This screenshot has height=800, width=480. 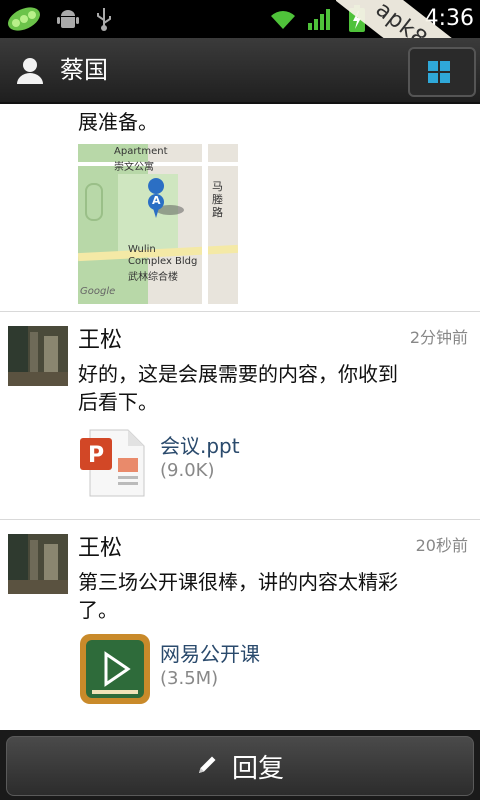 I want to click on clock: 4:36, so click(x=449, y=18).